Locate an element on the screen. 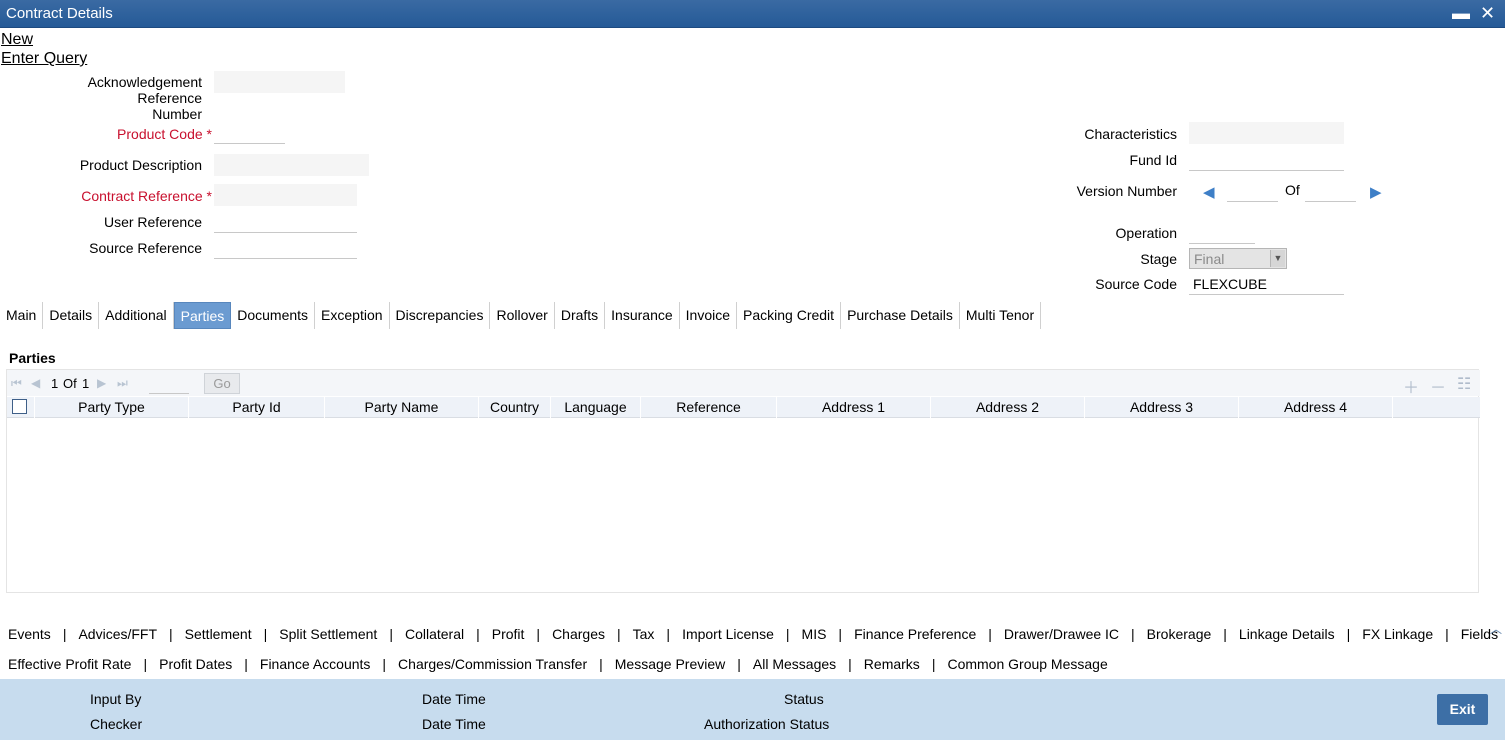 This screenshot has height=740, width=1505. date-time-label-1: Date Time is located at coordinates (454, 699).